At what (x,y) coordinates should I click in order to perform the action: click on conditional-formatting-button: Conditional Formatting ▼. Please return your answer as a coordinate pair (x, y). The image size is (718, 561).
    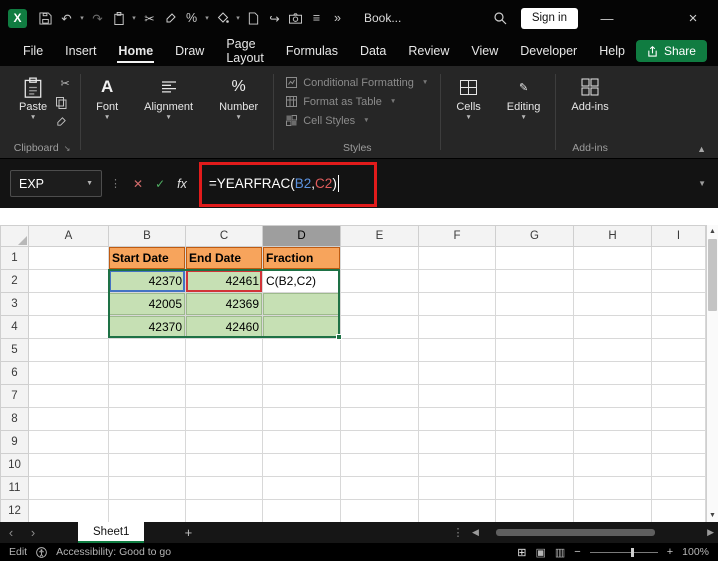
    Looking at the image, I should click on (357, 82).